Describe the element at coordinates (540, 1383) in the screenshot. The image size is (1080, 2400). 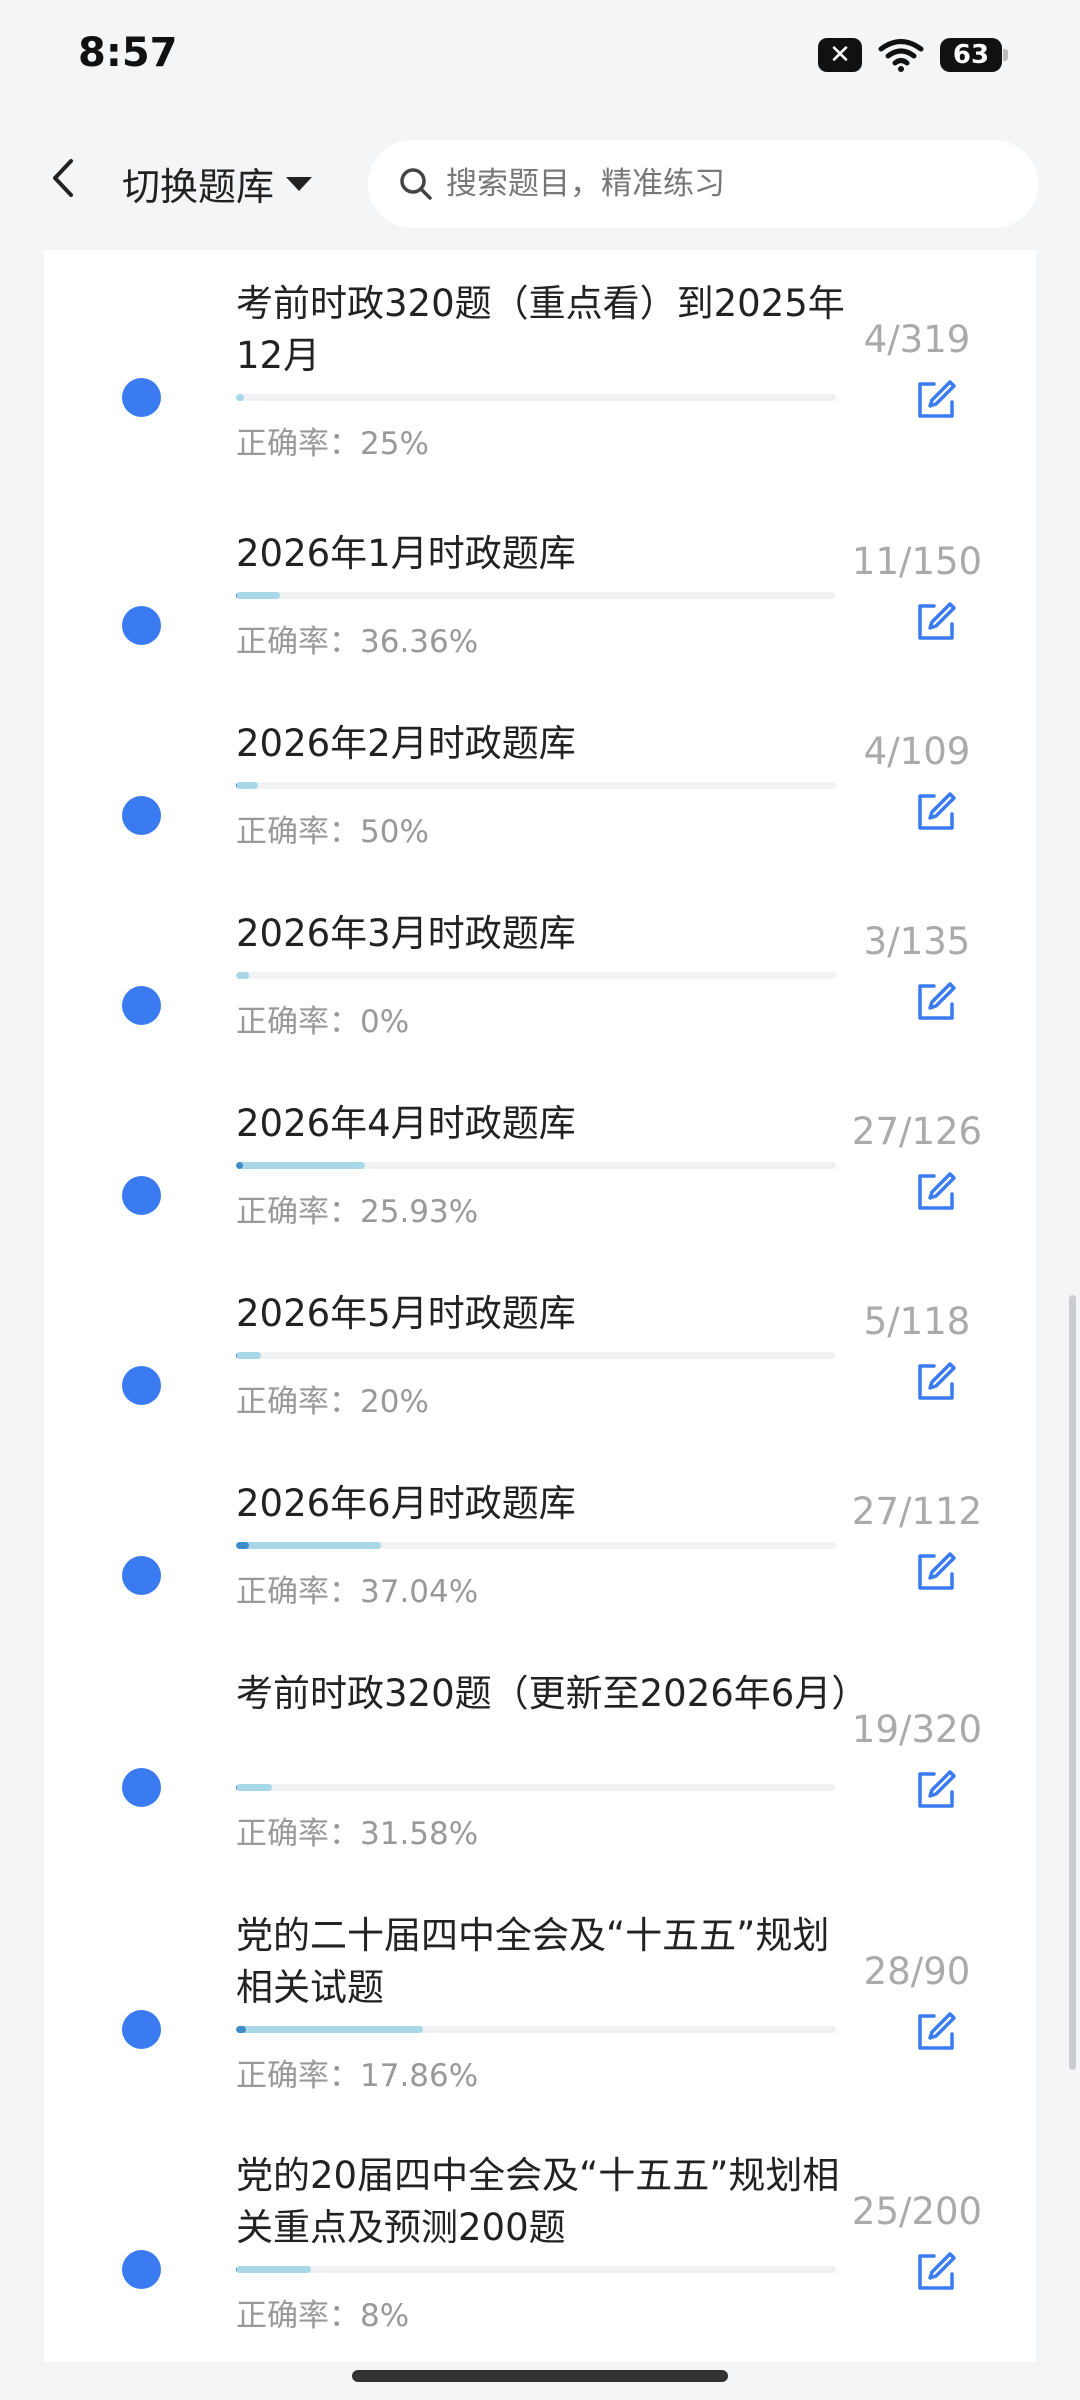
I see `list-item: 2026年5月时政题库正确率：20% 5/118` at that location.